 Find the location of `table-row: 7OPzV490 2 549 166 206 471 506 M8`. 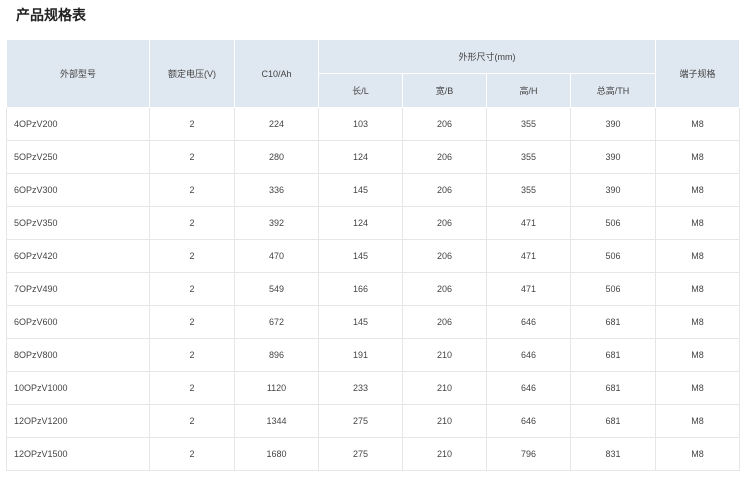

table-row: 7OPzV490 2 549 166 206 471 506 M8 is located at coordinates (373, 289).